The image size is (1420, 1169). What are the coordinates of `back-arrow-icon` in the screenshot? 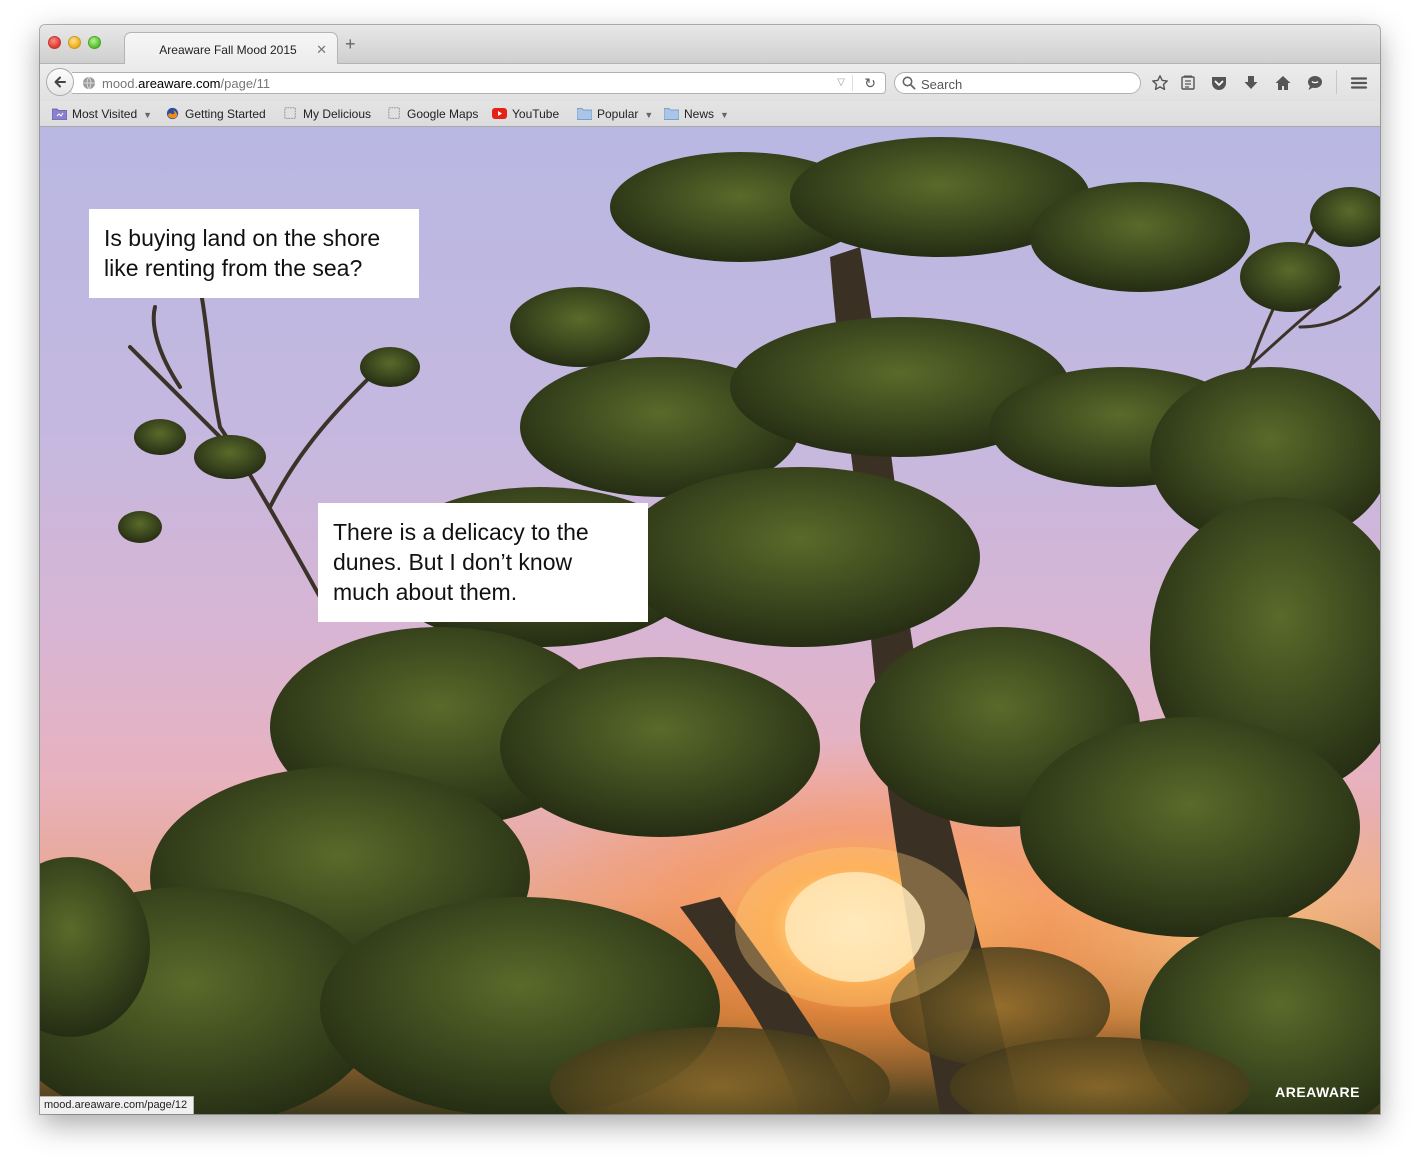 It's located at (60, 82).